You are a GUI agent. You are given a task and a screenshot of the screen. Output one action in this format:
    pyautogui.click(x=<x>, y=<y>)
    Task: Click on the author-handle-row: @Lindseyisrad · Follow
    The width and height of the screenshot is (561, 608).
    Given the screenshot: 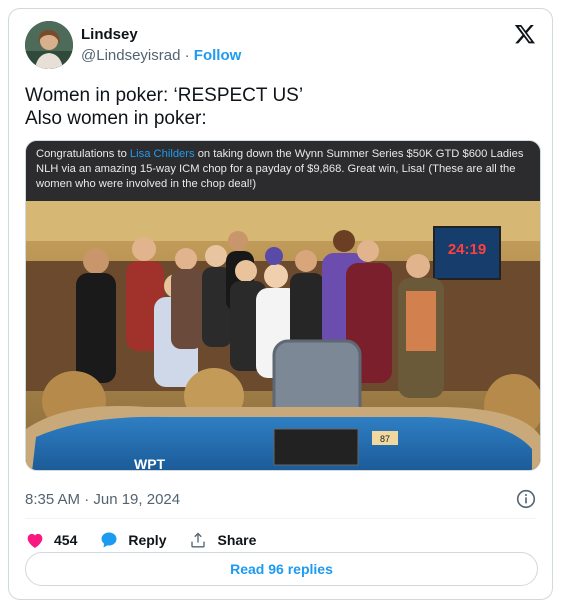 What is the action you would take?
    pyautogui.click(x=161, y=55)
    